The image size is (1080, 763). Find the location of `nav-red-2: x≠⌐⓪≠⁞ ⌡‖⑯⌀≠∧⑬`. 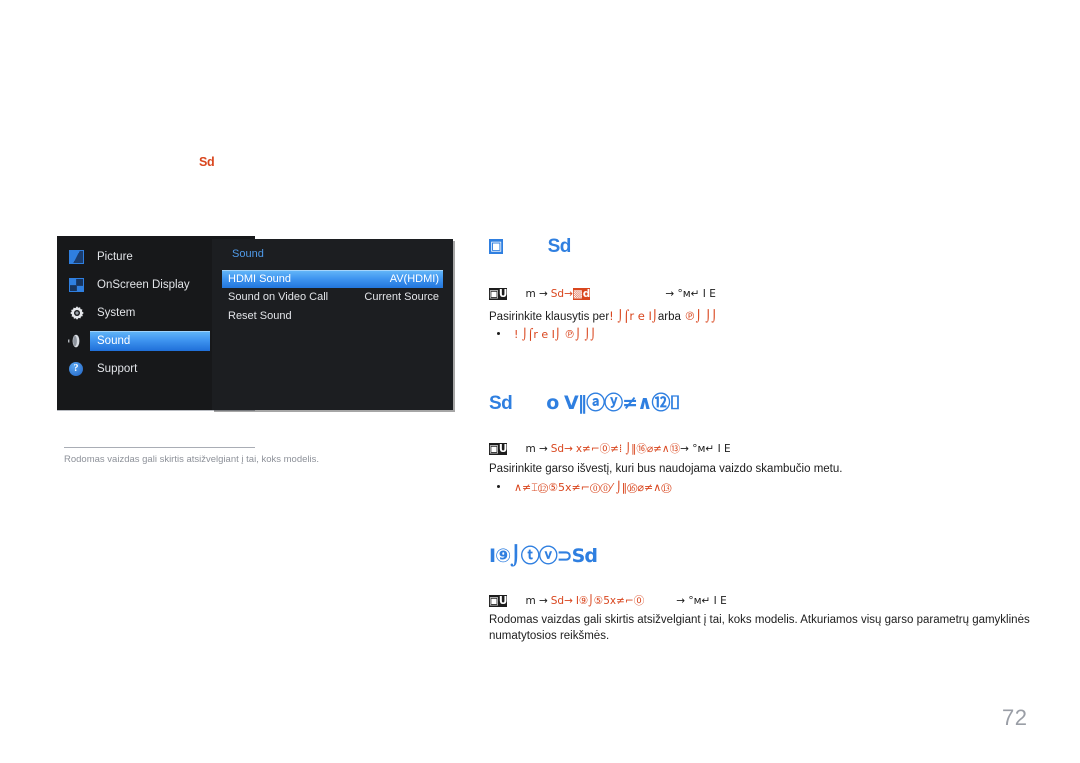

nav-red-2: x≠⌐⓪≠⁞ ⌡‖⑯⌀≠∧⑬ is located at coordinates (628, 449).